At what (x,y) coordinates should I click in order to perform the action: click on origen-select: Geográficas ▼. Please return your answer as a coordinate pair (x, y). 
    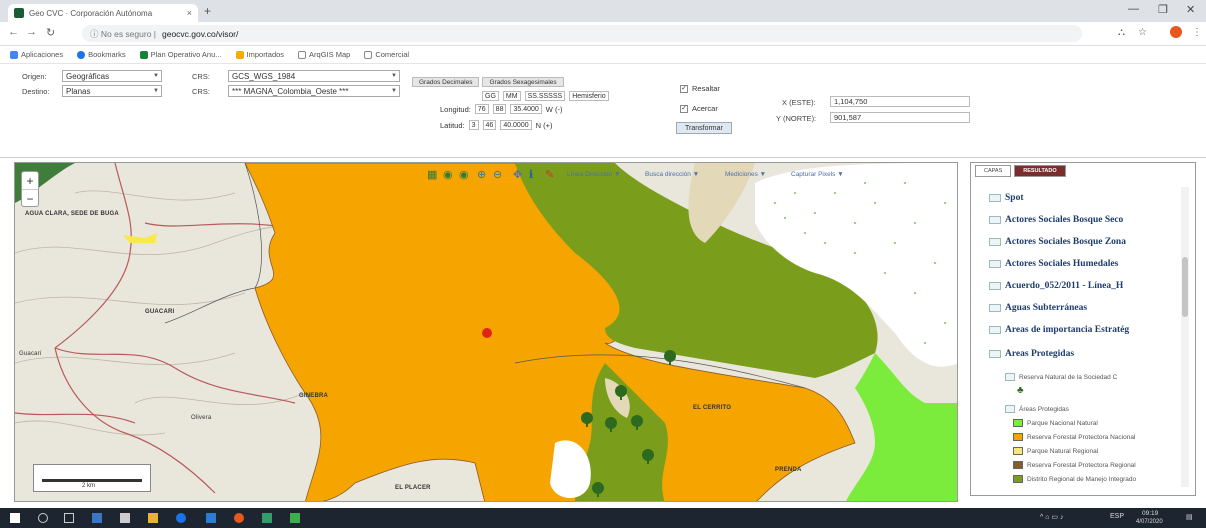
    Looking at the image, I should click on (112, 76).